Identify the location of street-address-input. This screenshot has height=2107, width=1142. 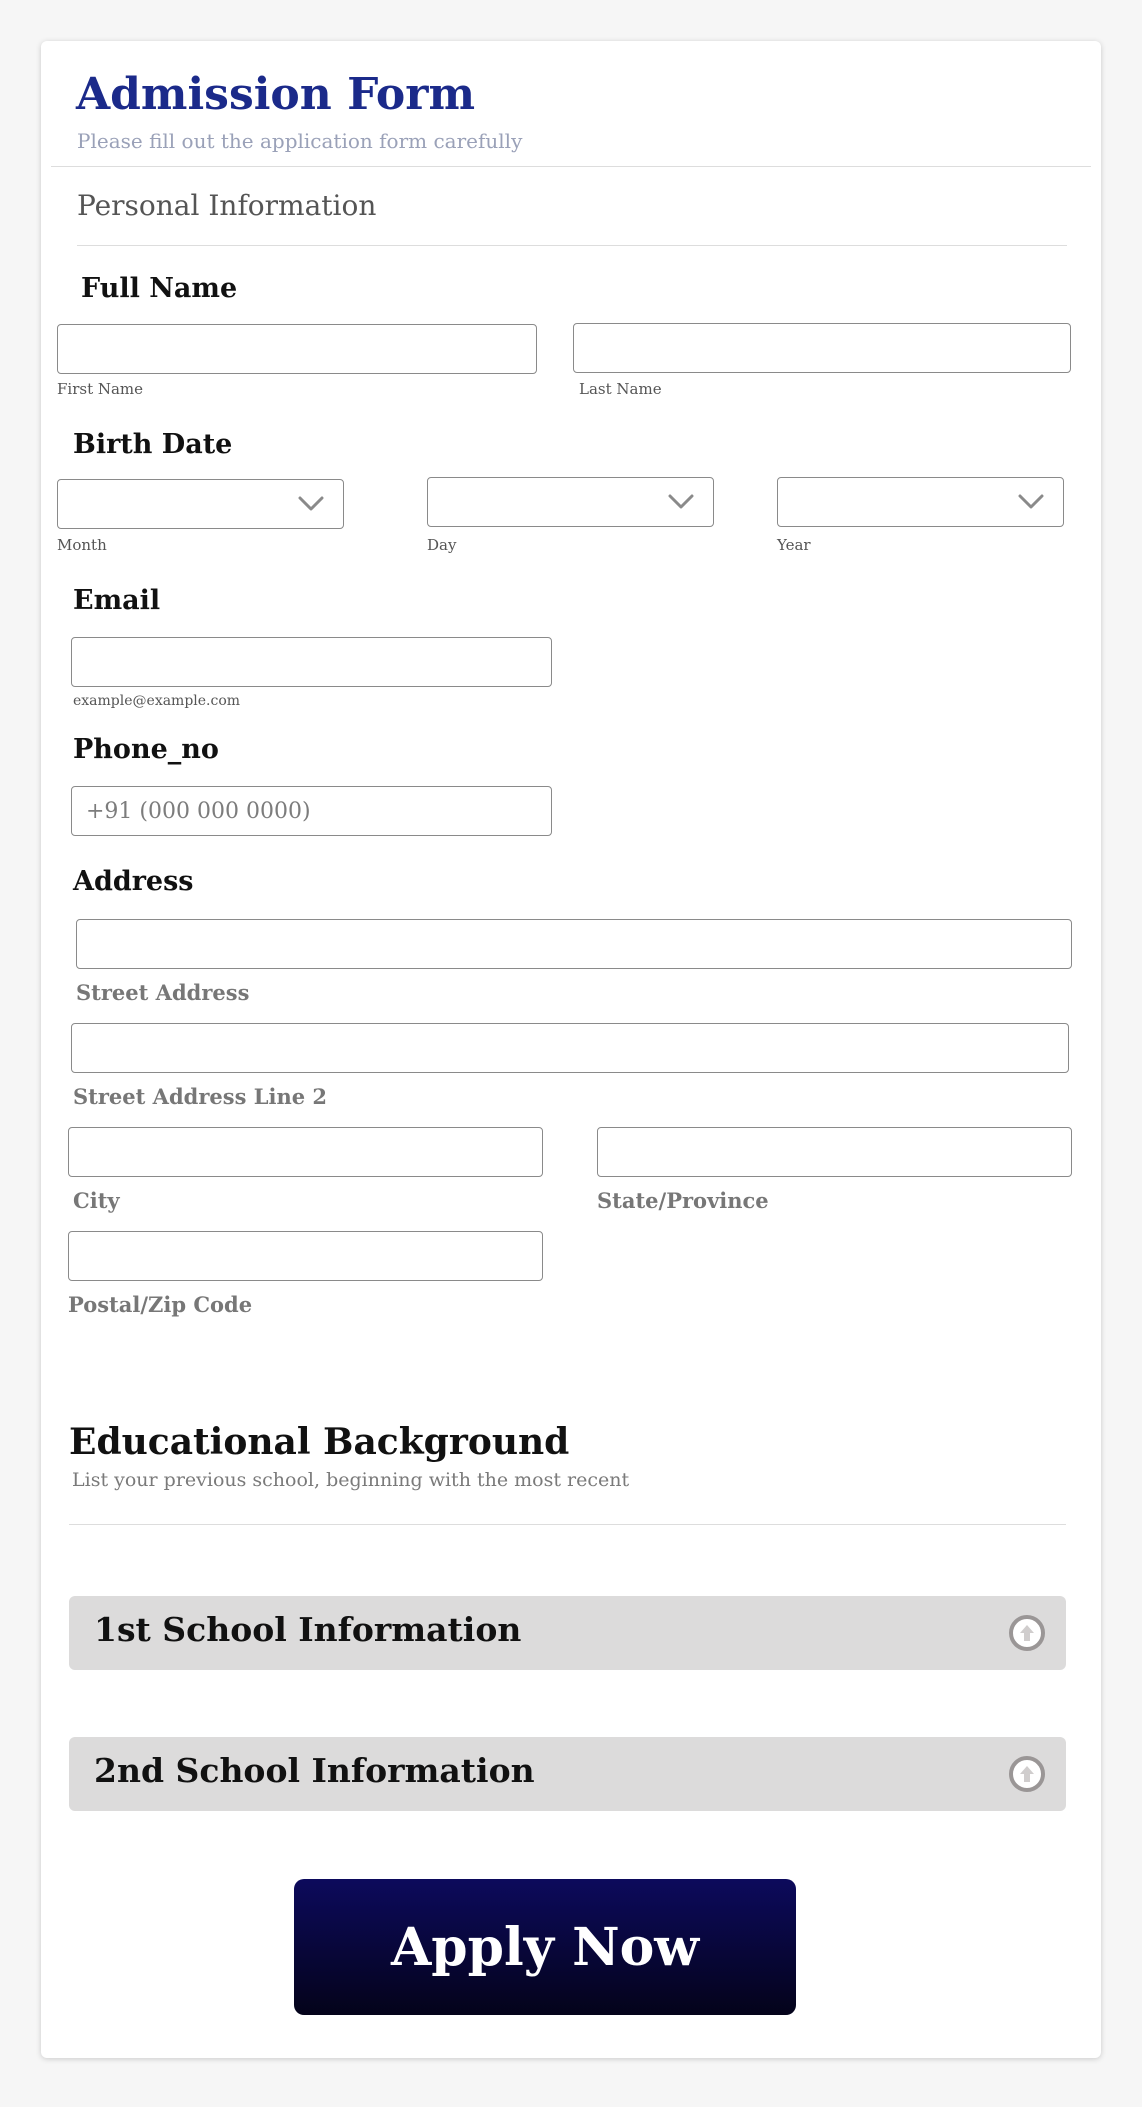
(574, 944).